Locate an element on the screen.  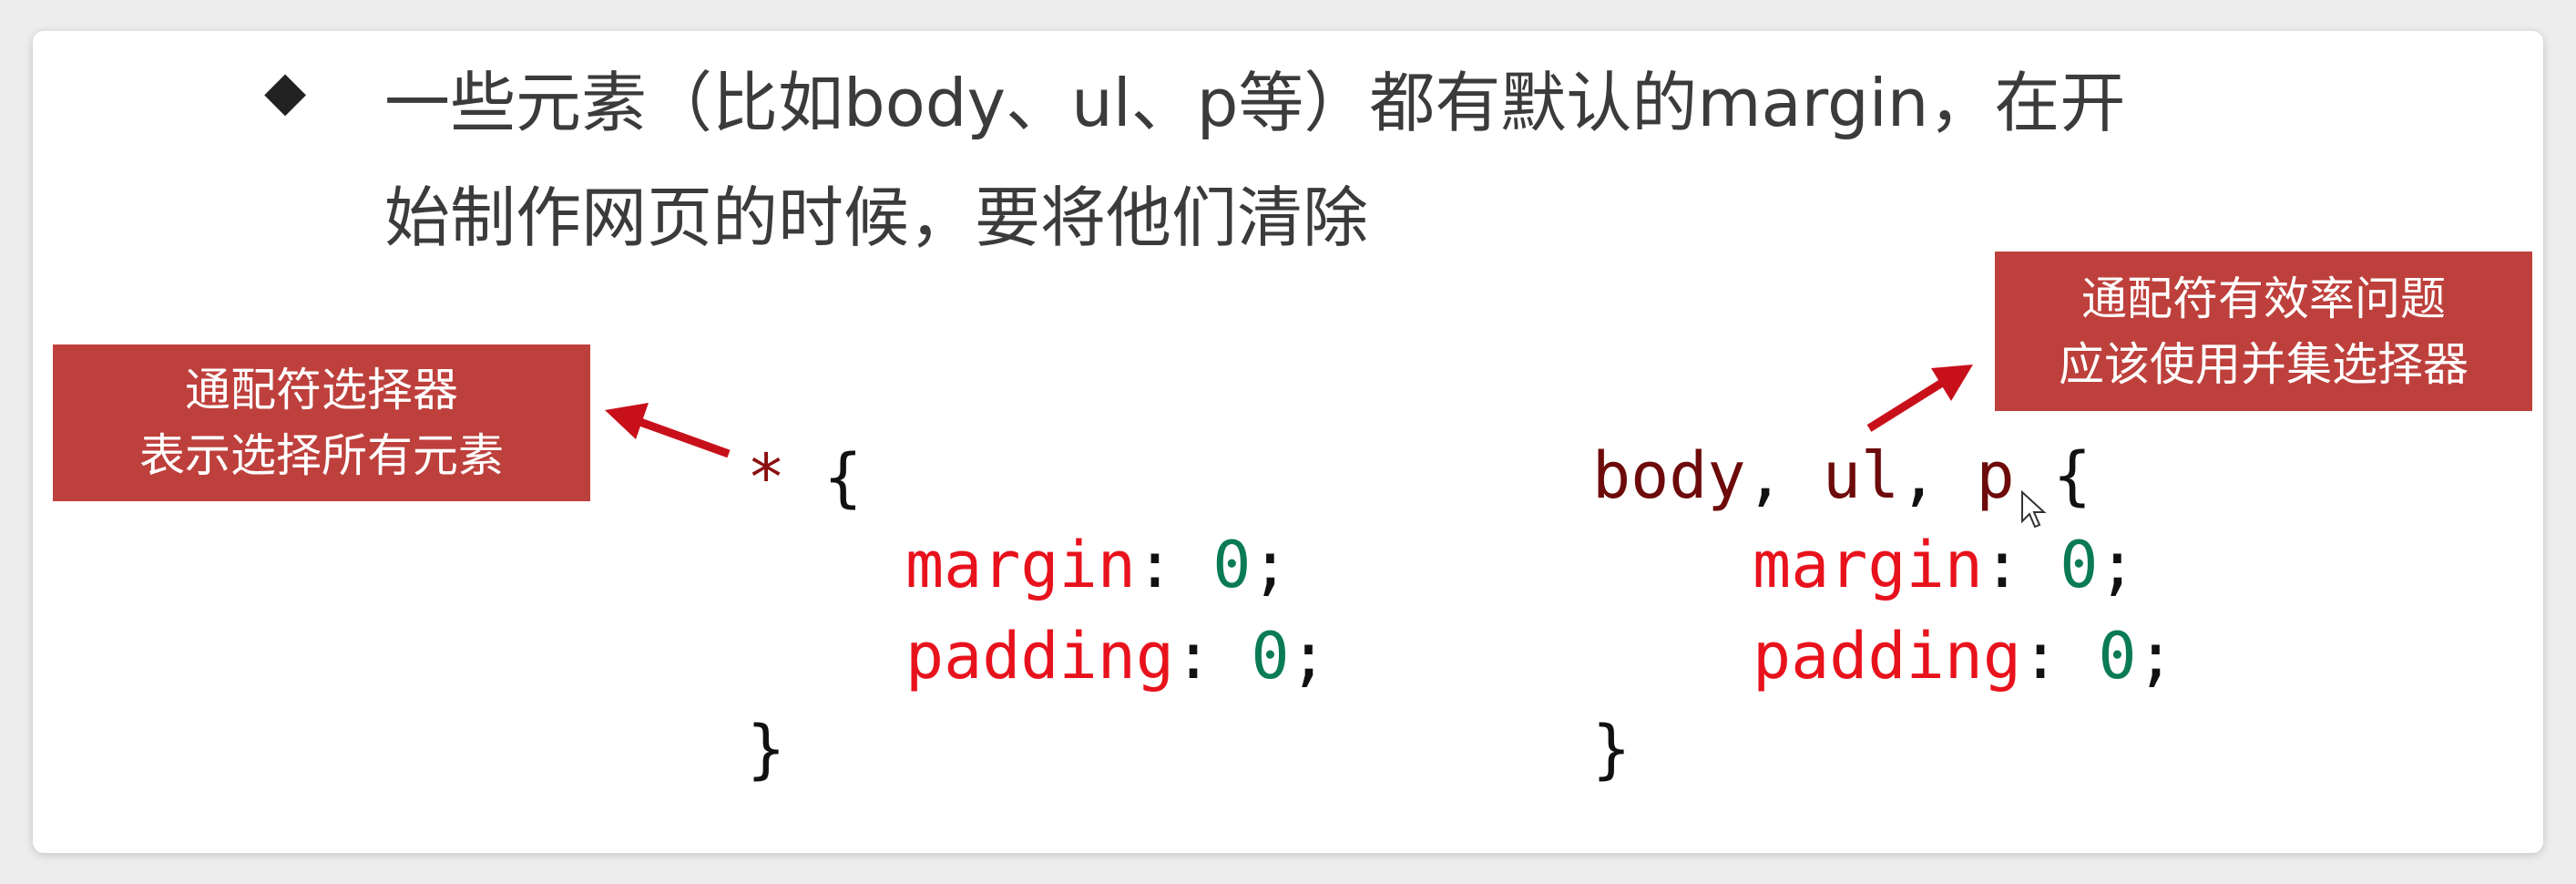
arrow-left-icon is located at coordinates (668, 431).